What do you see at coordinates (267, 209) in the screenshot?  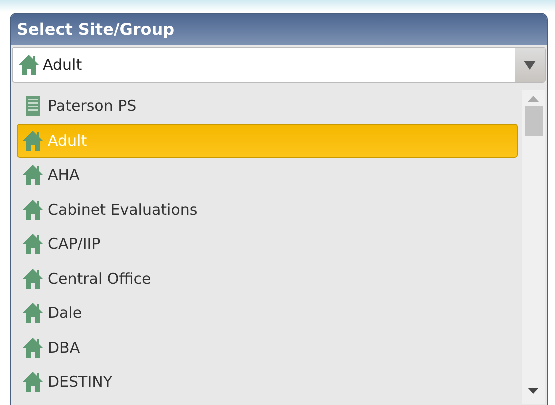 I see `list-item: Cabinet Evaluations` at bounding box center [267, 209].